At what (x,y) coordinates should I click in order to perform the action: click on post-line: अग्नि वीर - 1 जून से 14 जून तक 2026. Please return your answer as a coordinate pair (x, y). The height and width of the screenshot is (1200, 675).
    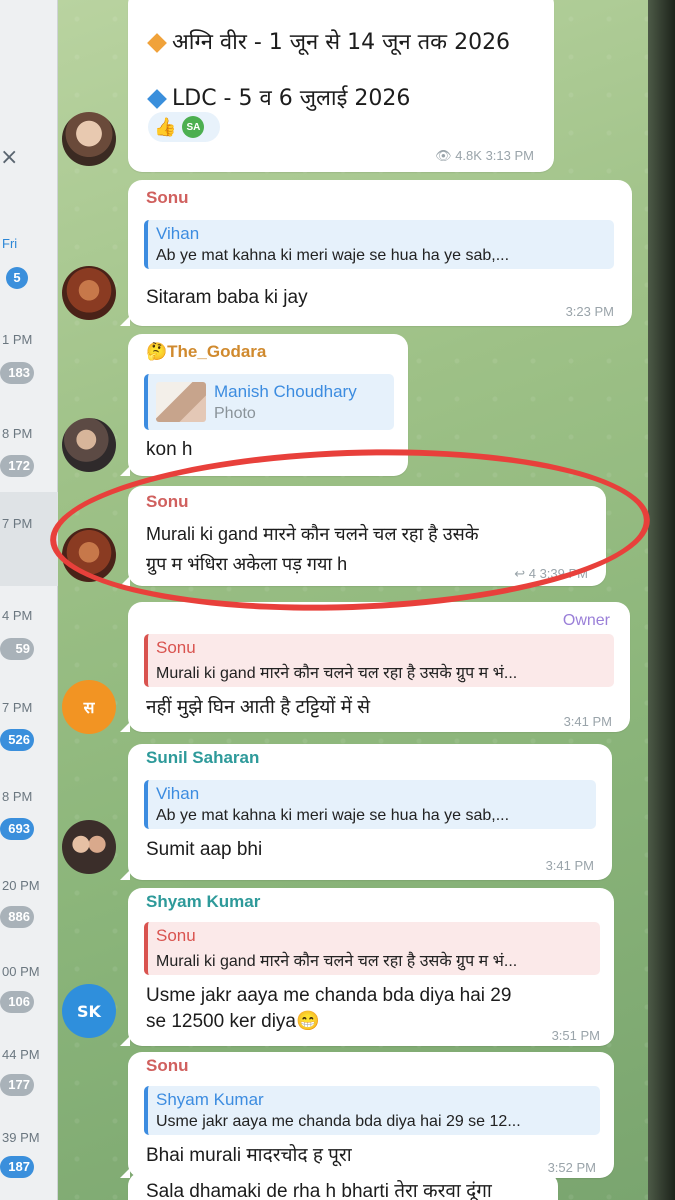
    Looking at the image, I should click on (329, 41).